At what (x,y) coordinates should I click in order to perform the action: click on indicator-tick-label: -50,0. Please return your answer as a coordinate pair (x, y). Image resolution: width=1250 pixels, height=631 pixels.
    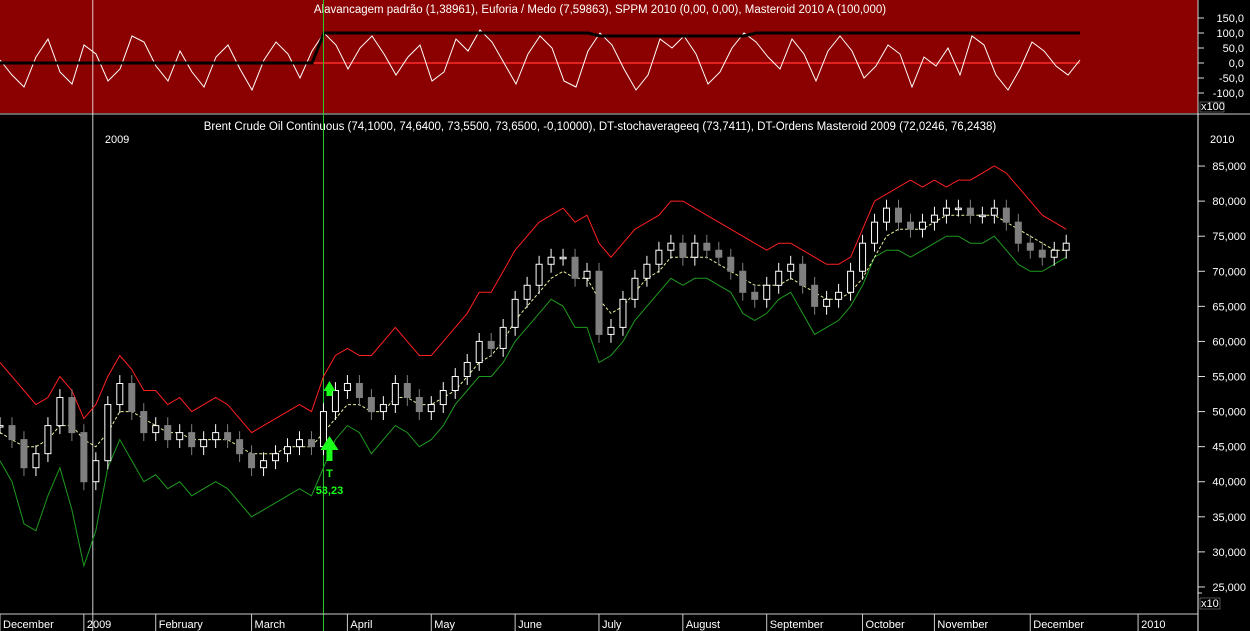
    Looking at the image, I should click on (1231, 79).